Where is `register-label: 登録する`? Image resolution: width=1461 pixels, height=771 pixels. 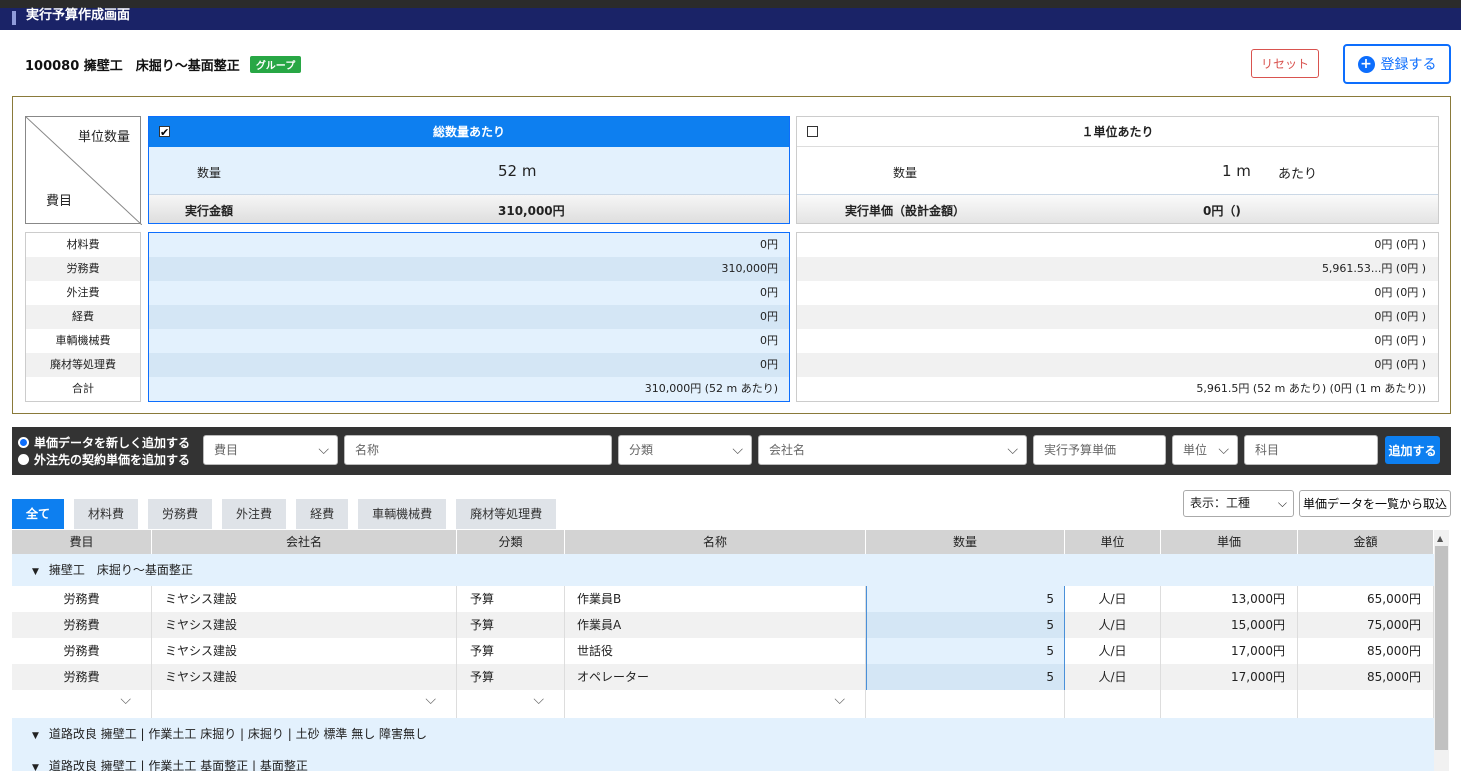 register-label: 登録する is located at coordinates (1408, 65).